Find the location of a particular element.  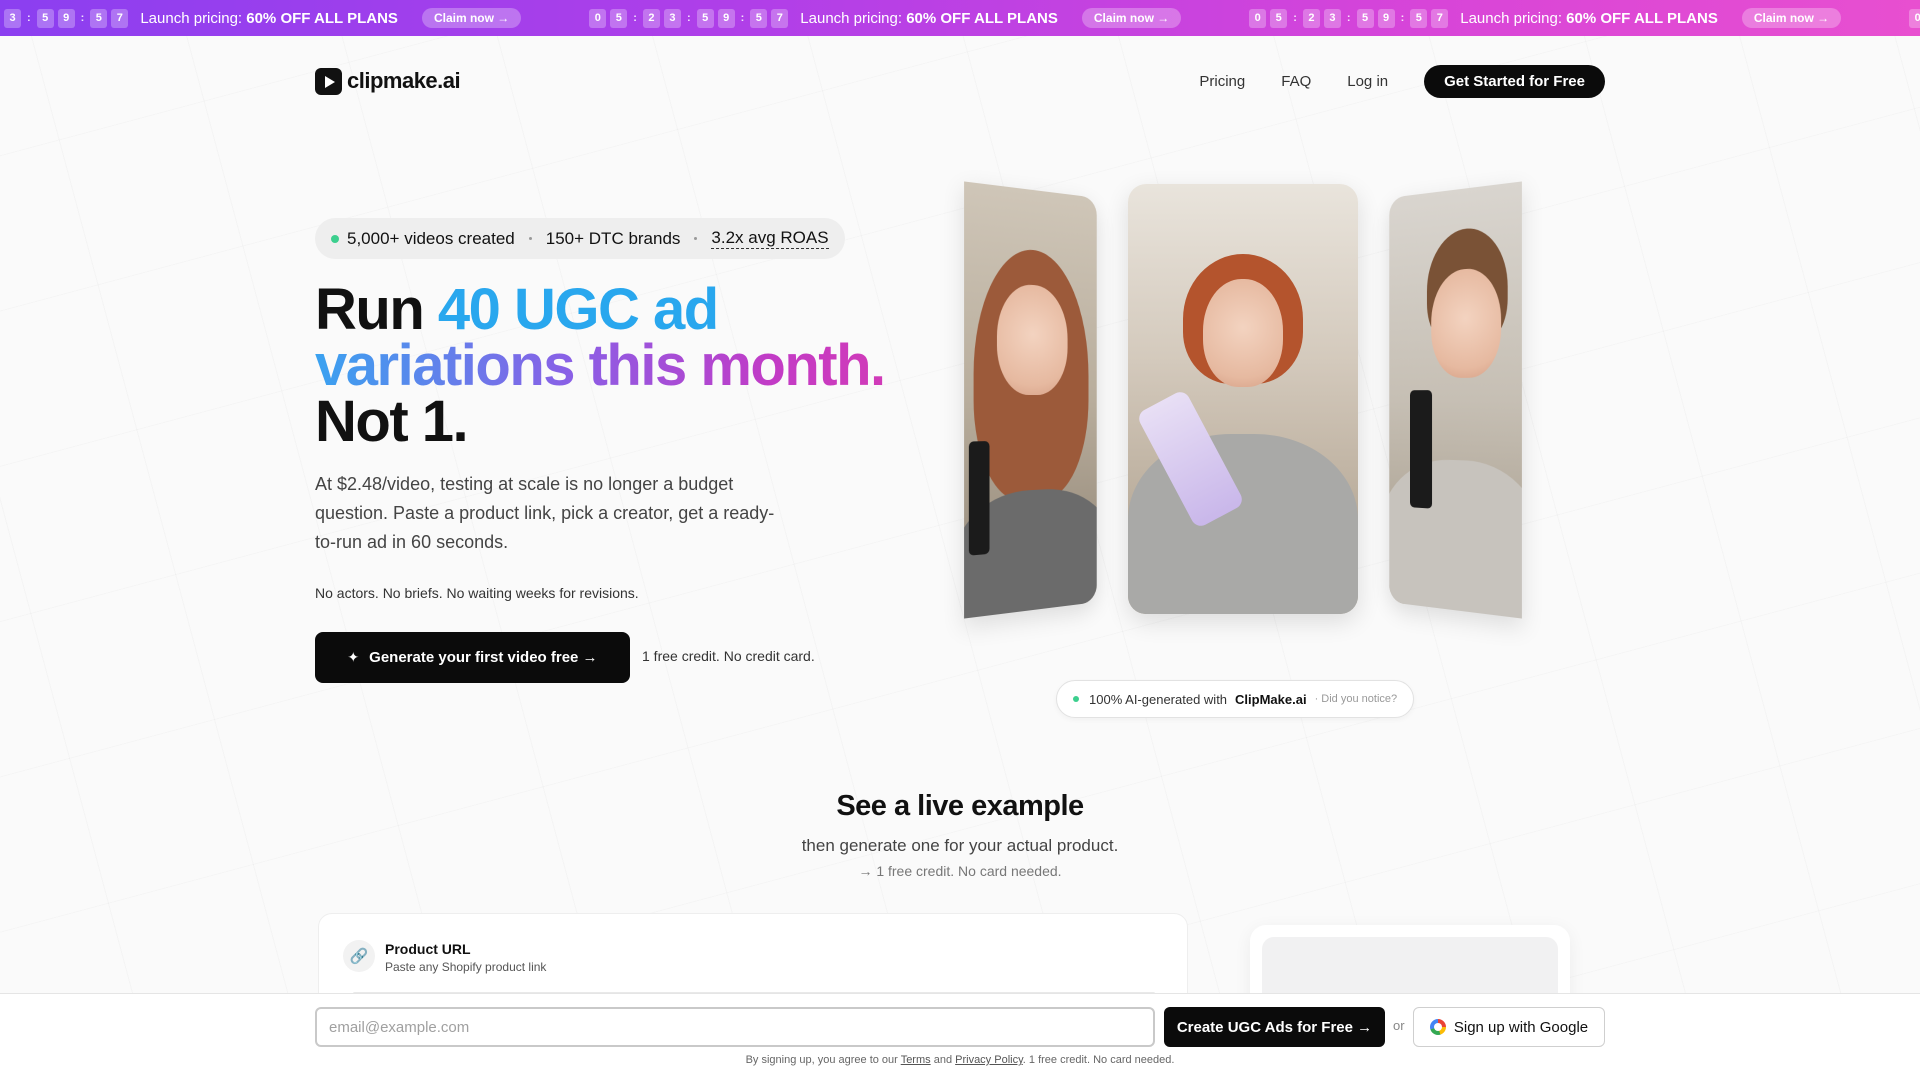

logo: clipmake.ai is located at coordinates (388, 81).